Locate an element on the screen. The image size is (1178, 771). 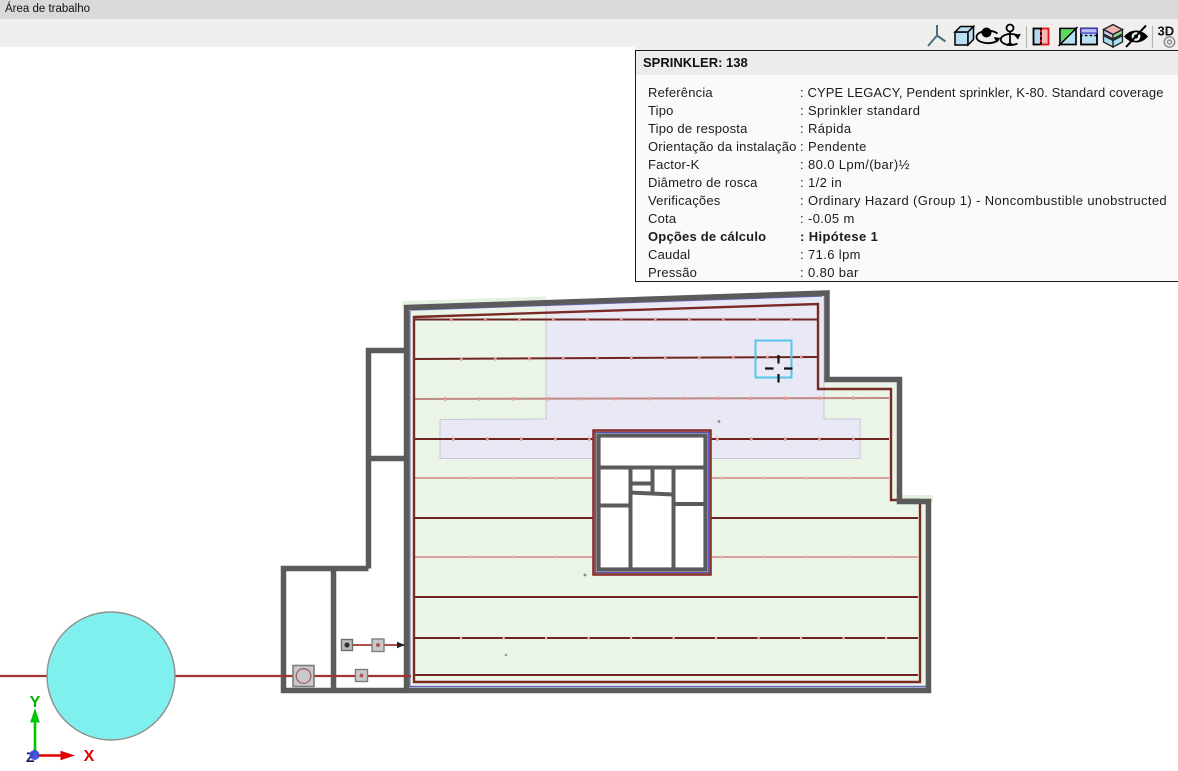
svg-text: Y is located at coordinates (35, 702).